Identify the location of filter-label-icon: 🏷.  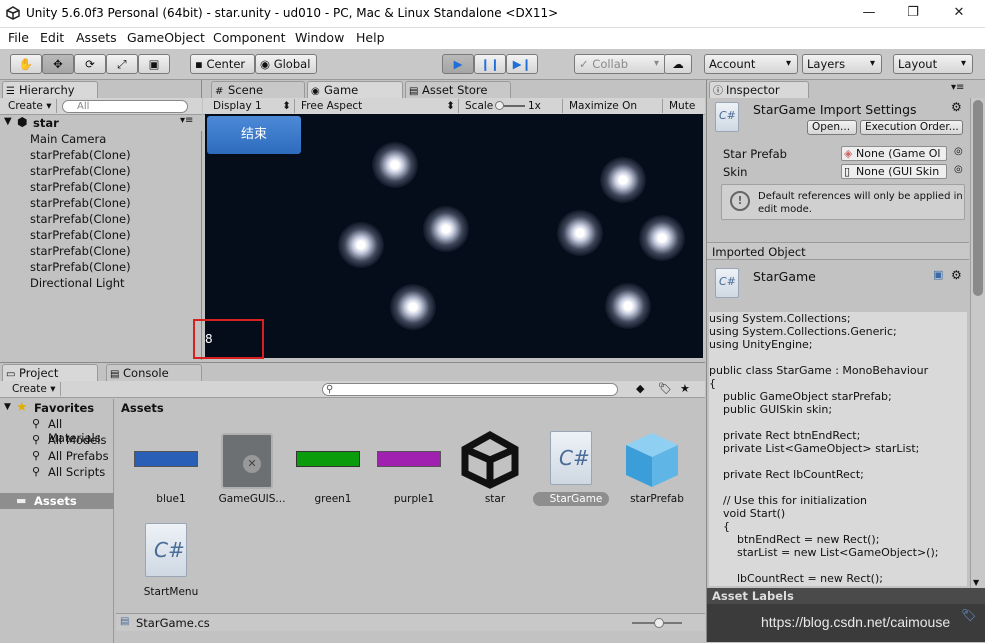
(665, 388).